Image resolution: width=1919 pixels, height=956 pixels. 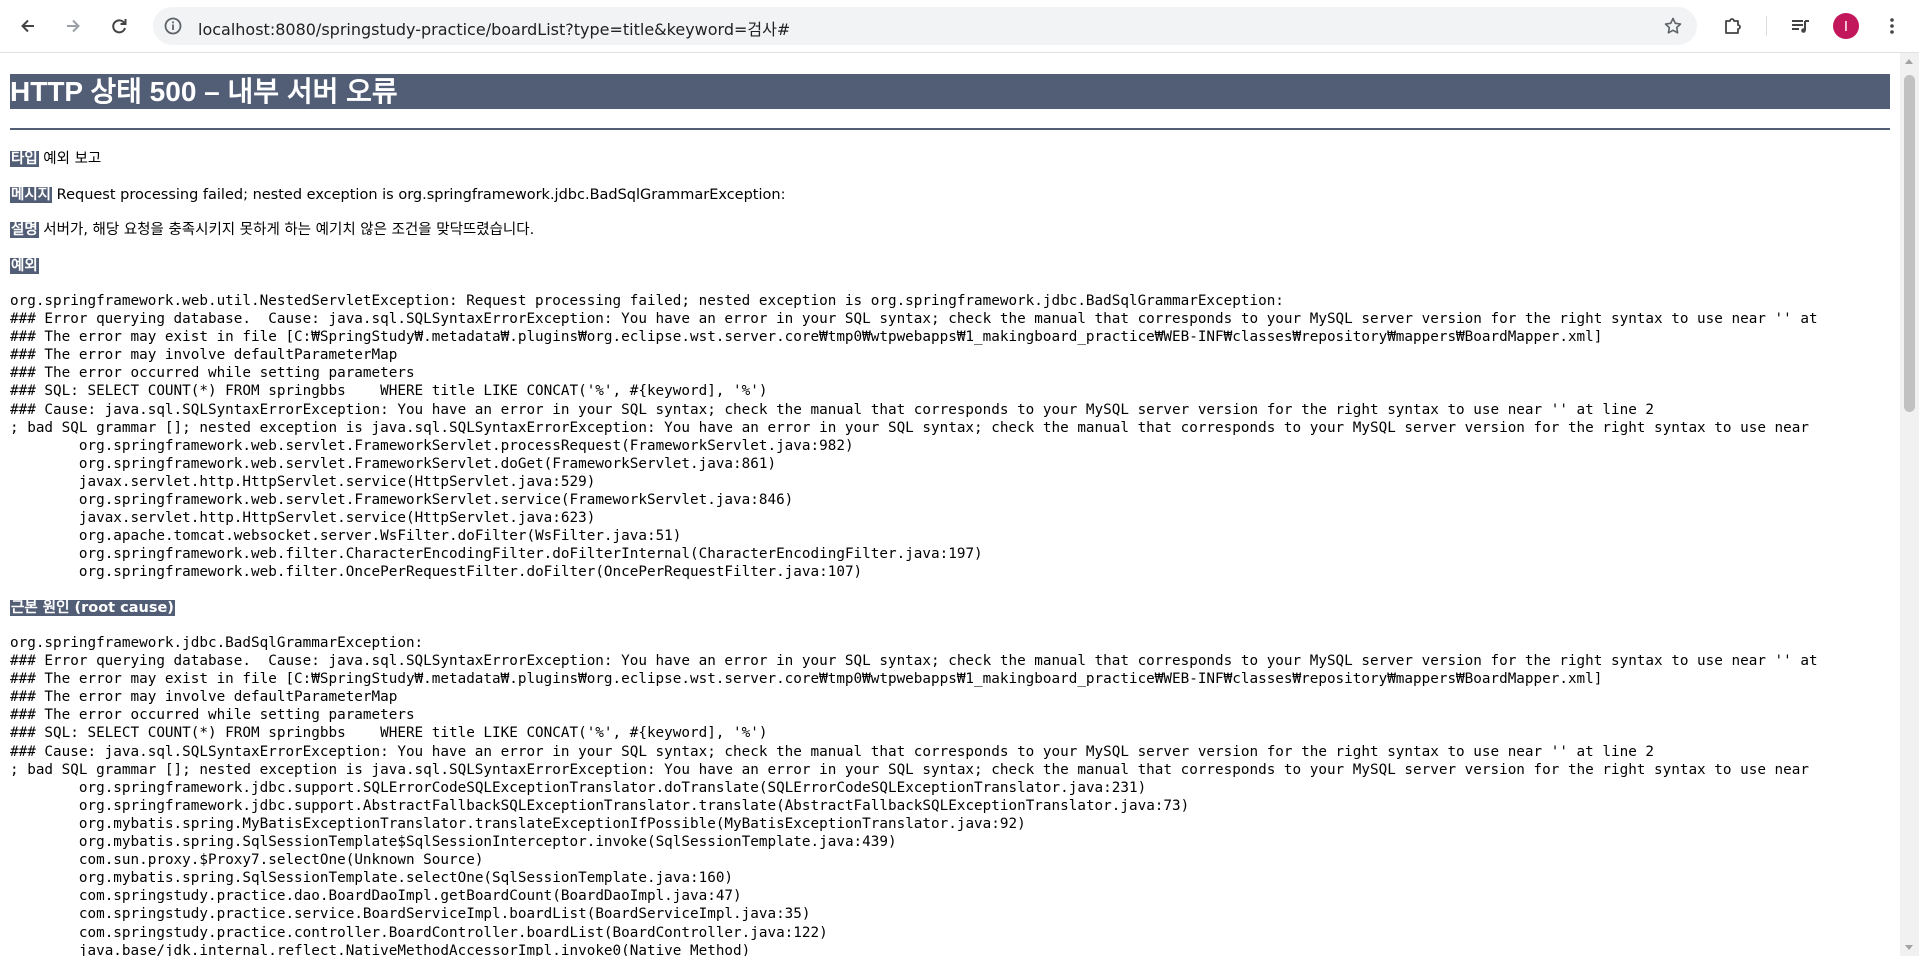 What do you see at coordinates (1909, 947) in the screenshot?
I see `scroll-down-arrow-icon` at bounding box center [1909, 947].